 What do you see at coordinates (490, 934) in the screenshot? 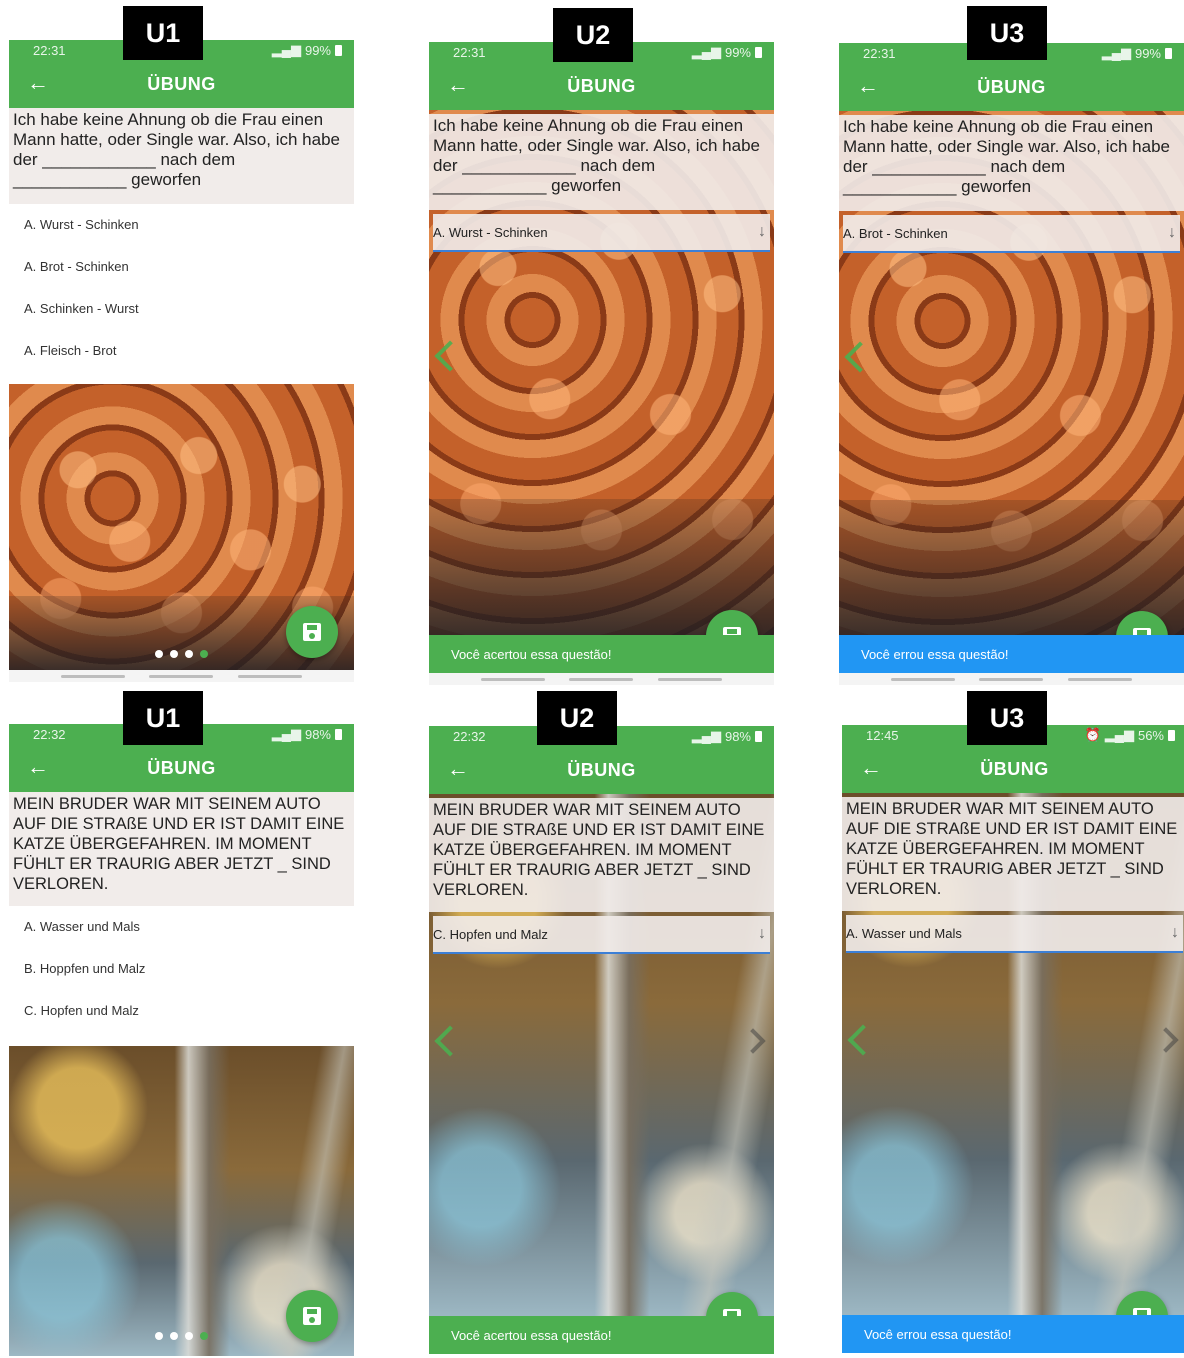
I see `dropdown-selected-value: C. Hopfen und Malz` at bounding box center [490, 934].